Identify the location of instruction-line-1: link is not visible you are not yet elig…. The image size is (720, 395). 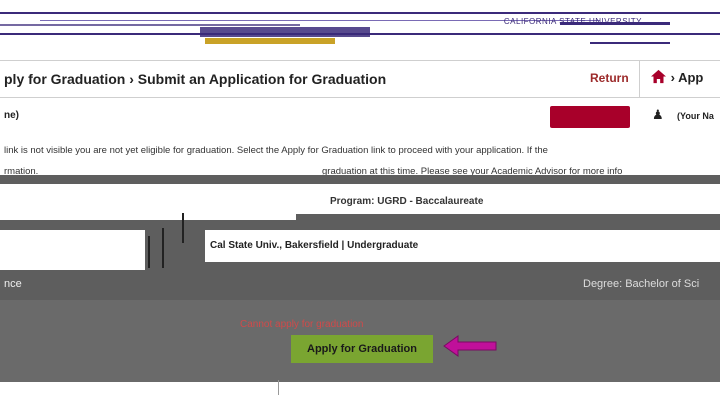
(276, 150).